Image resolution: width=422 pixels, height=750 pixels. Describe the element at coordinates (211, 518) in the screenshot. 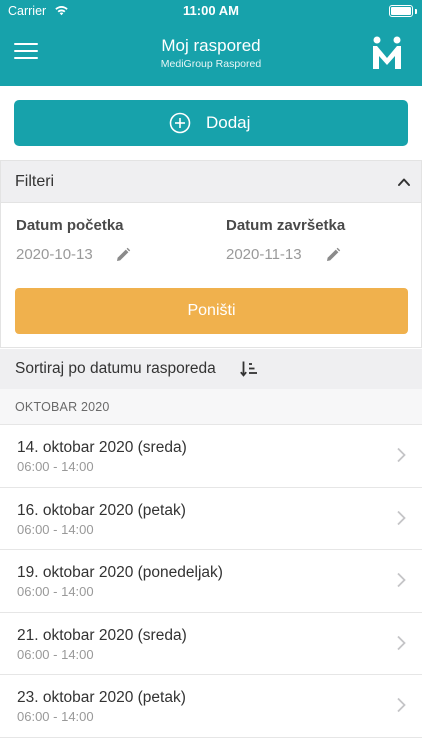

I see `list-item: 16. oktobar 2020 (petak) 06:00 - 14:00` at that location.